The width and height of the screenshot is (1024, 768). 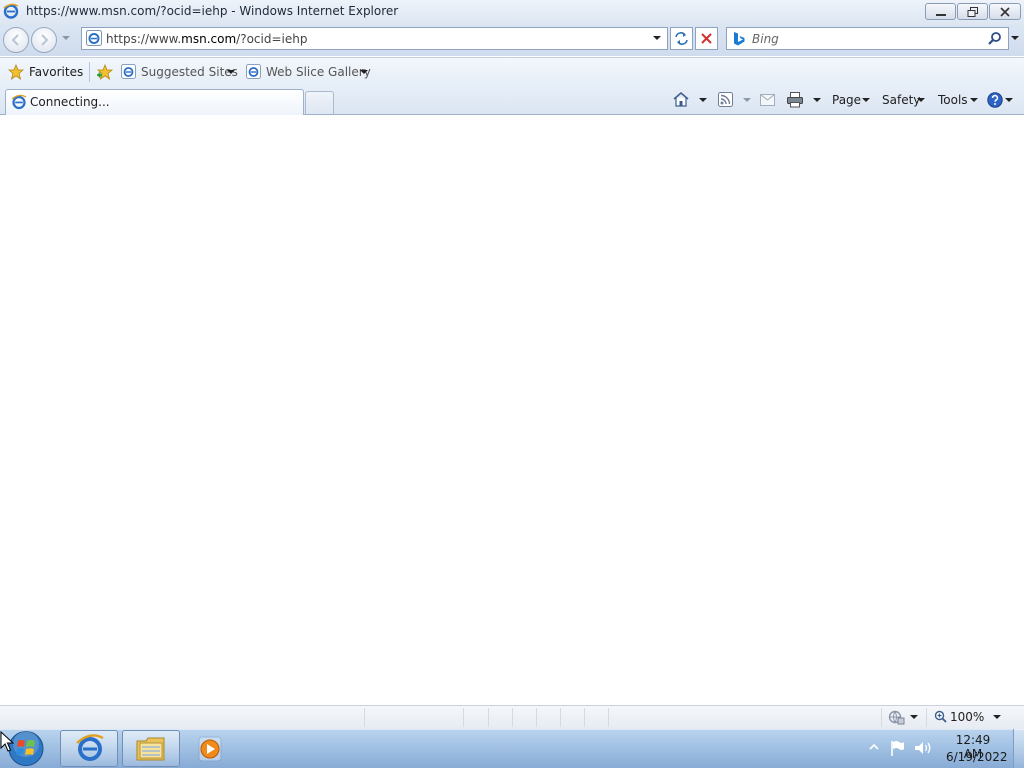 What do you see at coordinates (725, 99) in the screenshot?
I see `feeds-icon` at bounding box center [725, 99].